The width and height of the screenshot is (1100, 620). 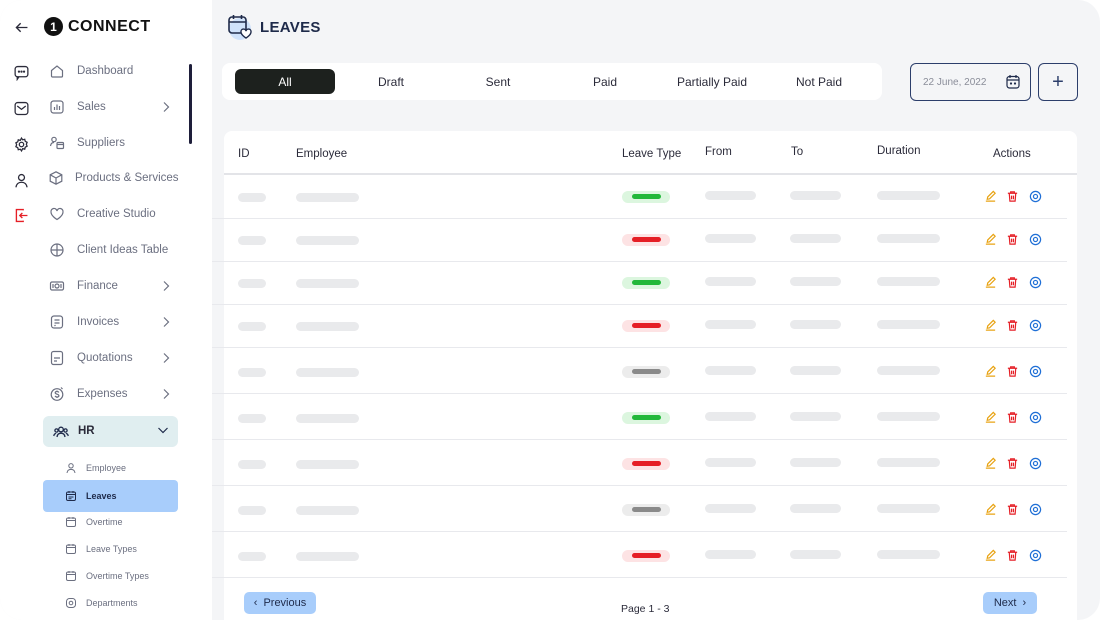 What do you see at coordinates (651, 154) in the screenshot?
I see `column-header-leave-type: Leave Type` at bounding box center [651, 154].